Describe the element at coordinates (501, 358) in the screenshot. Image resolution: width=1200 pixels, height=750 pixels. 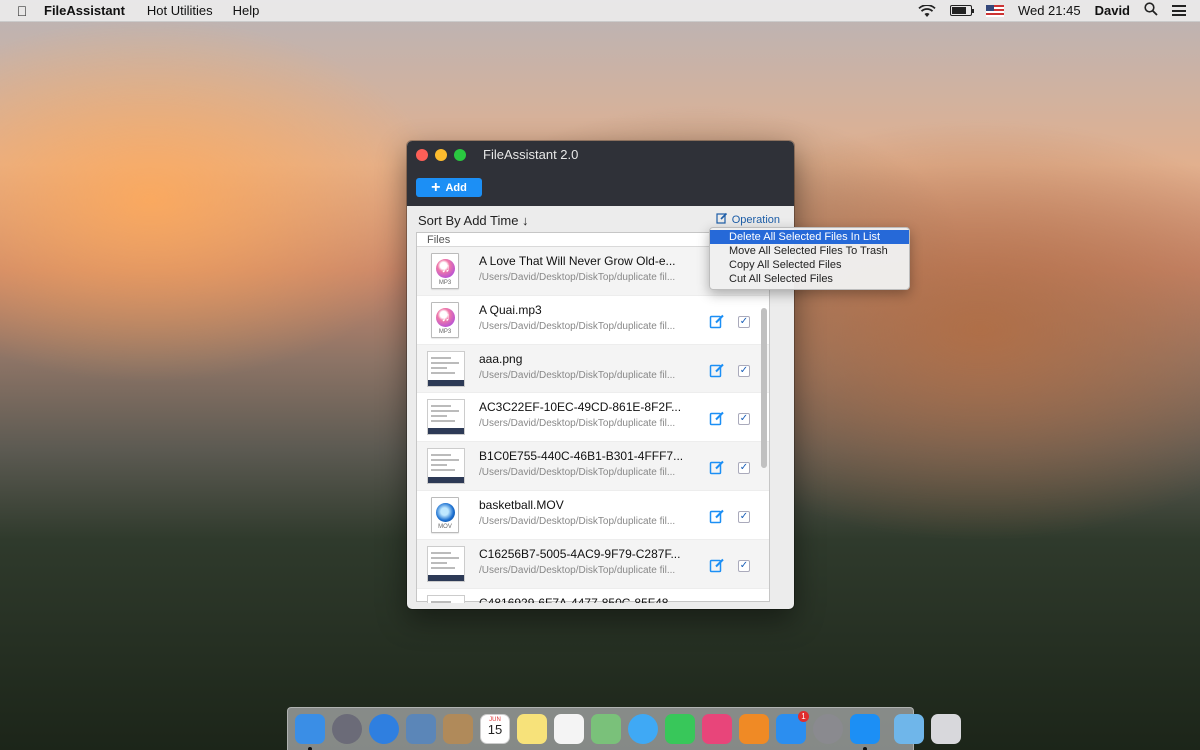
I see `file-name: aaa.png` at that location.